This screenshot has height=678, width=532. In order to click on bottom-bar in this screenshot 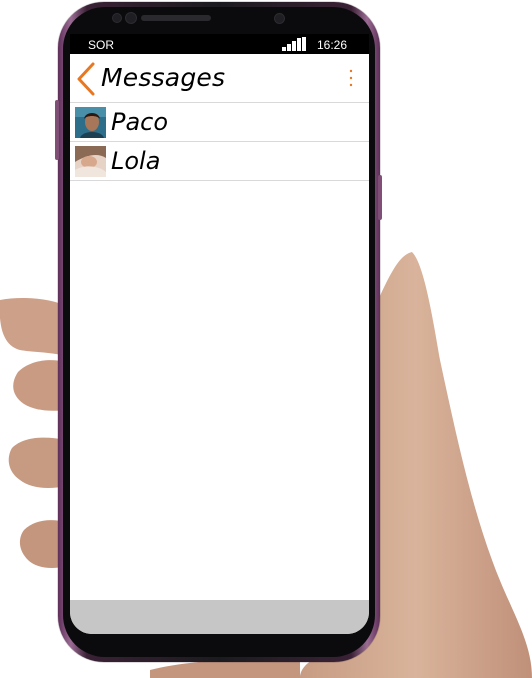, I will do `click(219, 617)`.